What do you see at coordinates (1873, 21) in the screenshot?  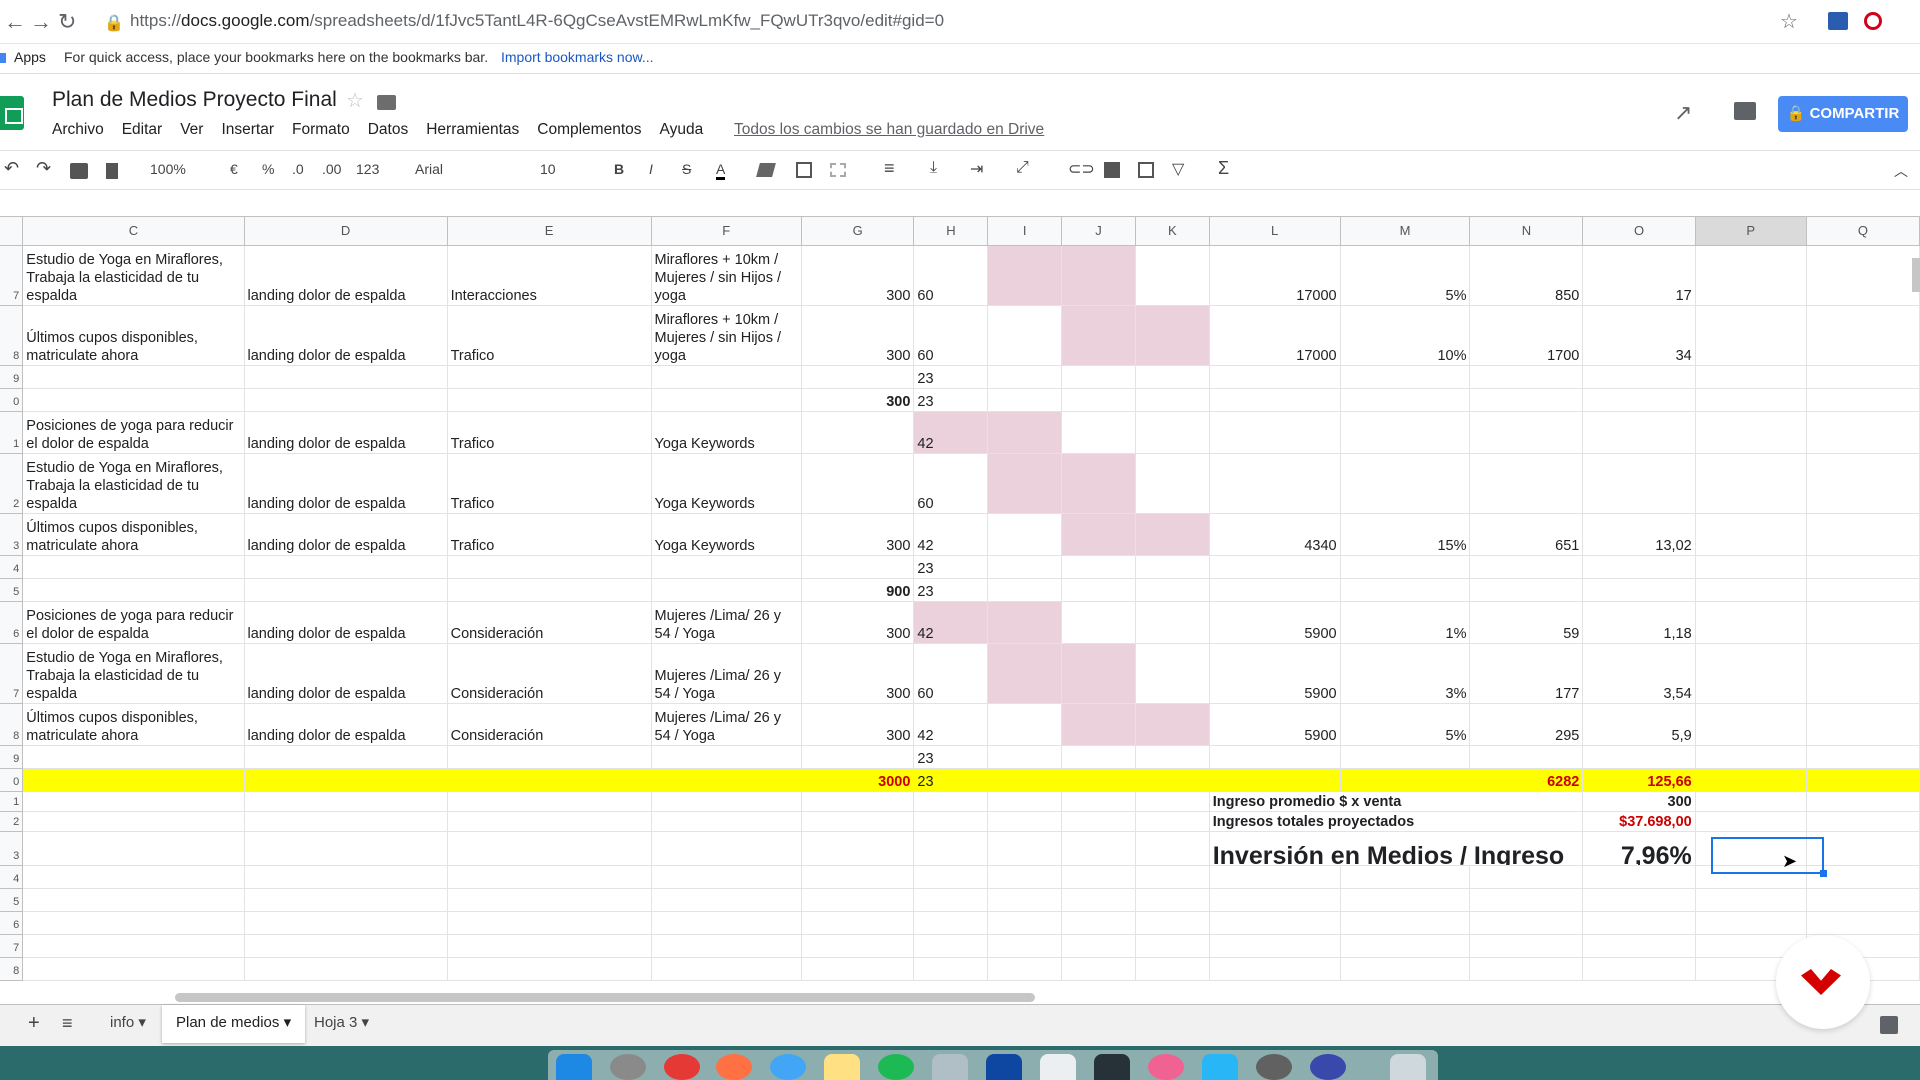 I see `opera-icon` at bounding box center [1873, 21].